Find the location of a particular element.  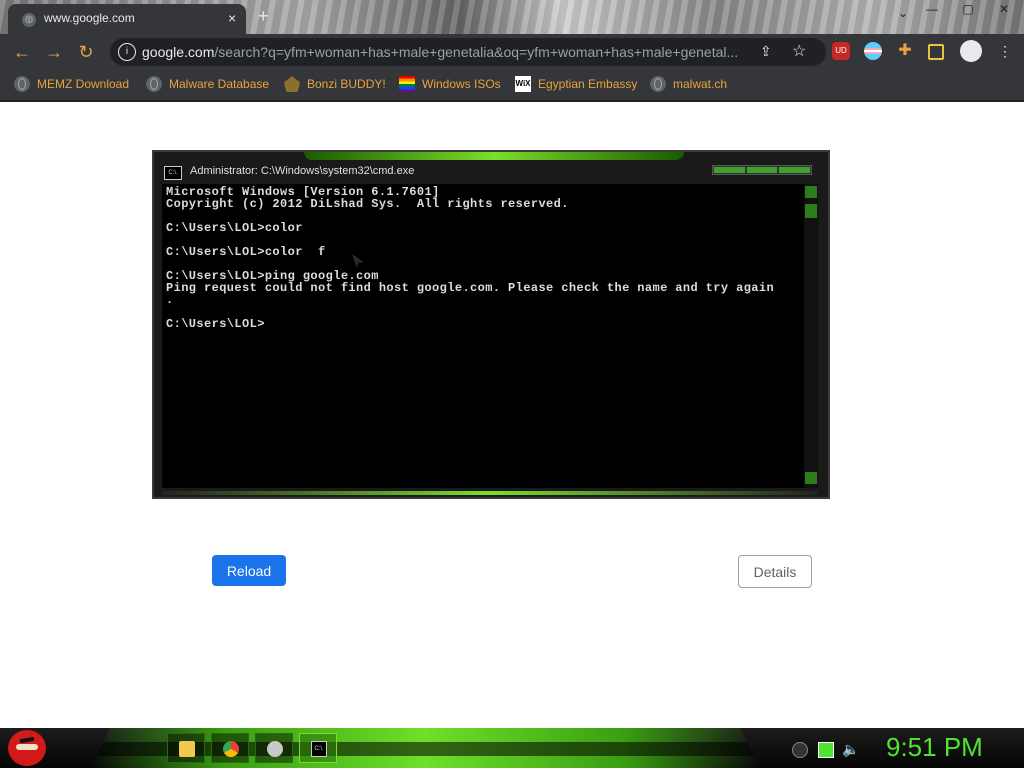

battery-icon is located at coordinates (826, 750).